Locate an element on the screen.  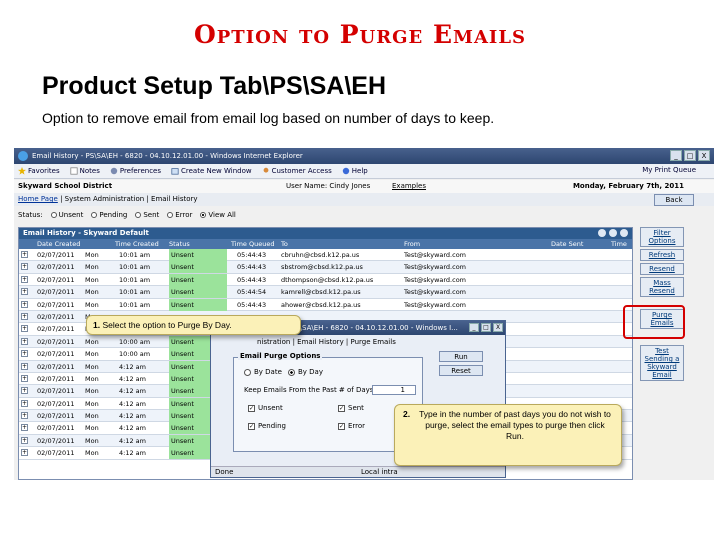
days-label: Keep Emails From the Past # of Days: is located at coordinates (310, 390).